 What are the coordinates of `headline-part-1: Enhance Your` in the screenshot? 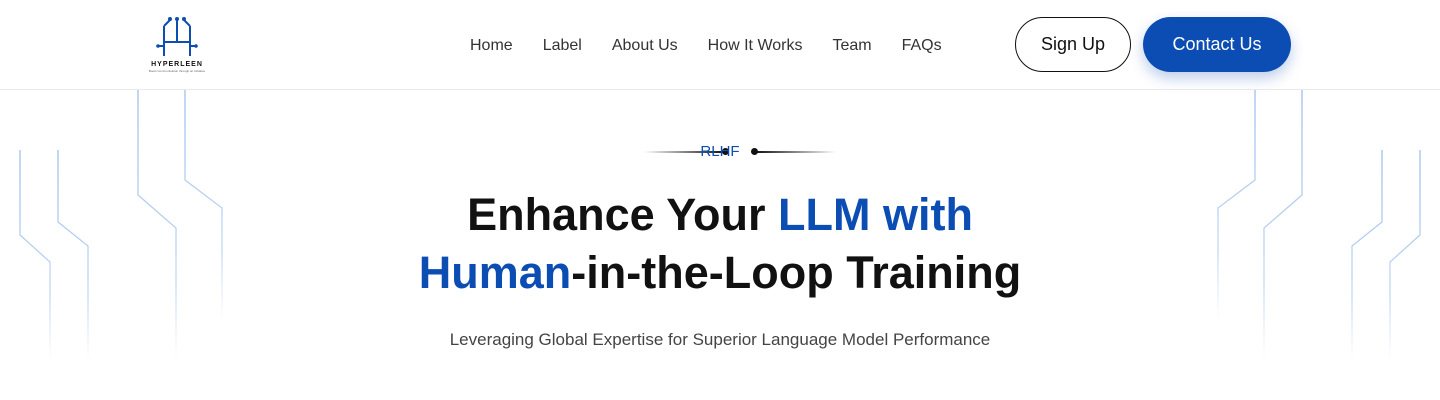 It's located at (622, 214).